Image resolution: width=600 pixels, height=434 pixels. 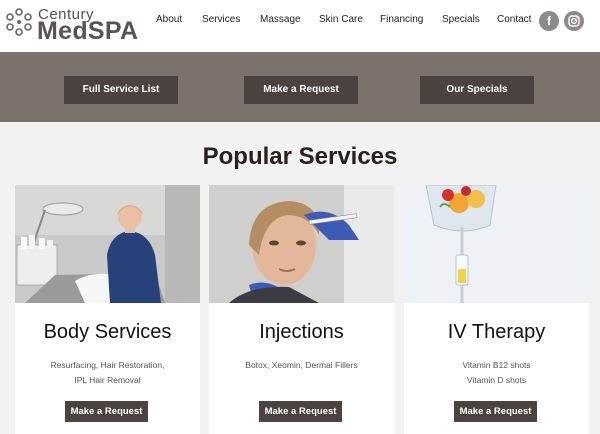 I want to click on card-title: IV Therapy, so click(x=496, y=332).